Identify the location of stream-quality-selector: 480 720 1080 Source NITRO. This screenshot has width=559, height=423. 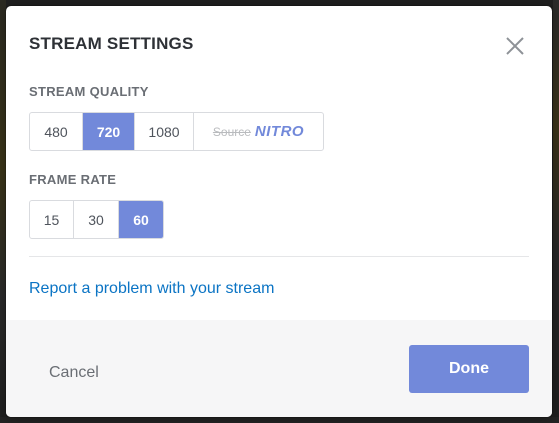
(176, 131).